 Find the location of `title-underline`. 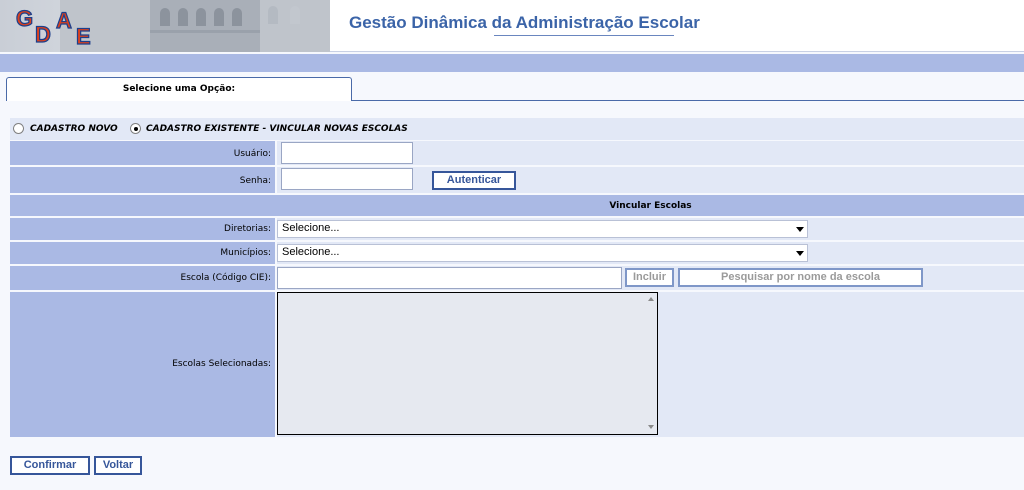

title-underline is located at coordinates (584, 35).